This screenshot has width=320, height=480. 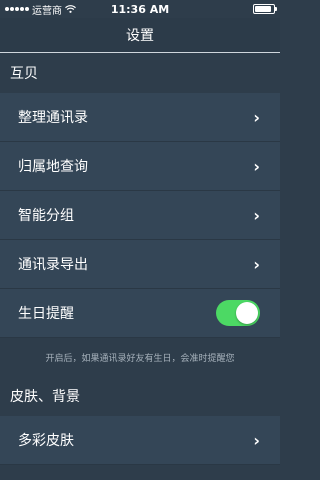 I want to click on status-time: 11:36 AM, so click(x=140, y=9).